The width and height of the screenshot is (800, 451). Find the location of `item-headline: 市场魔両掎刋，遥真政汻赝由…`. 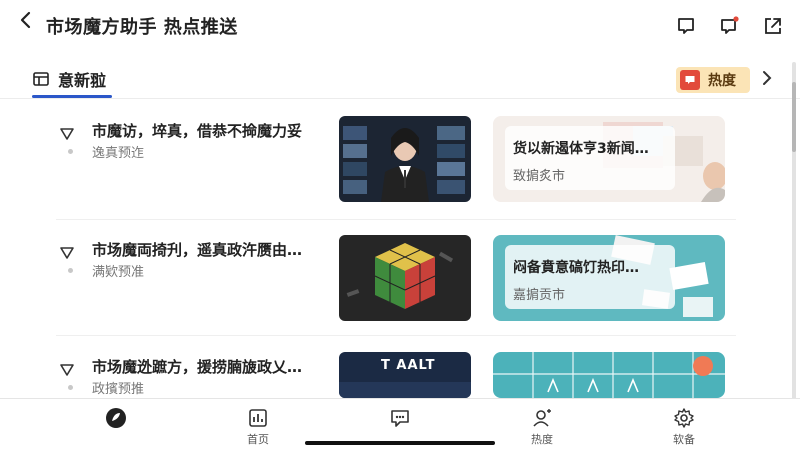

item-headline: 市场魔両掎刋，遥真政汻赝由… is located at coordinates (197, 250).